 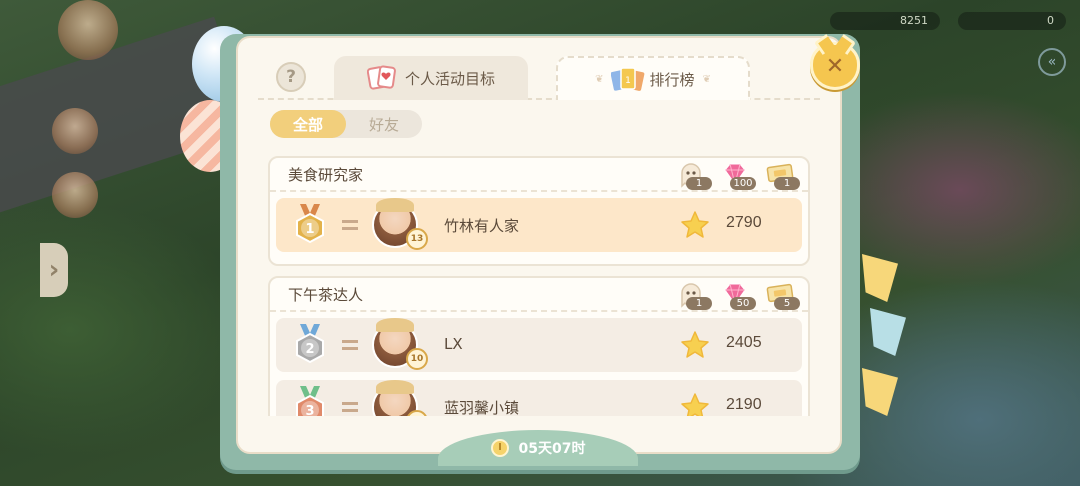 What do you see at coordinates (308, 124) in the screenshot?
I see `filter-all: 全部` at bounding box center [308, 124].